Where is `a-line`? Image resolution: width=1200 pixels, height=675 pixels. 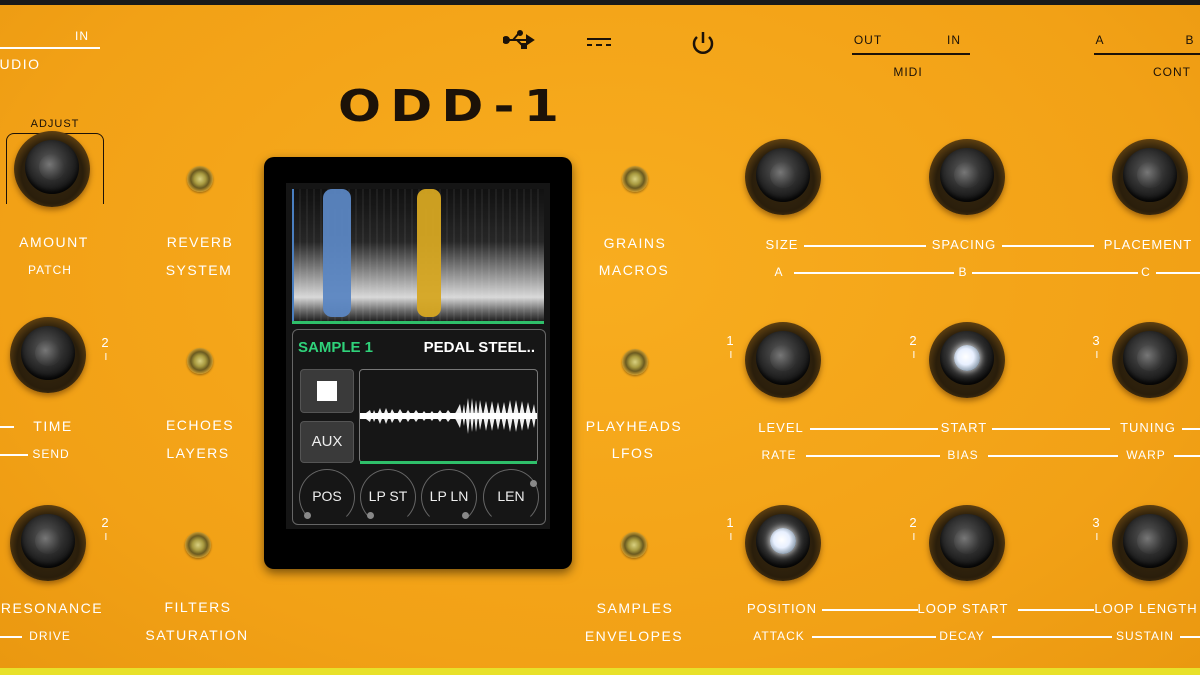 a-line is located at coordinates (874, 273).